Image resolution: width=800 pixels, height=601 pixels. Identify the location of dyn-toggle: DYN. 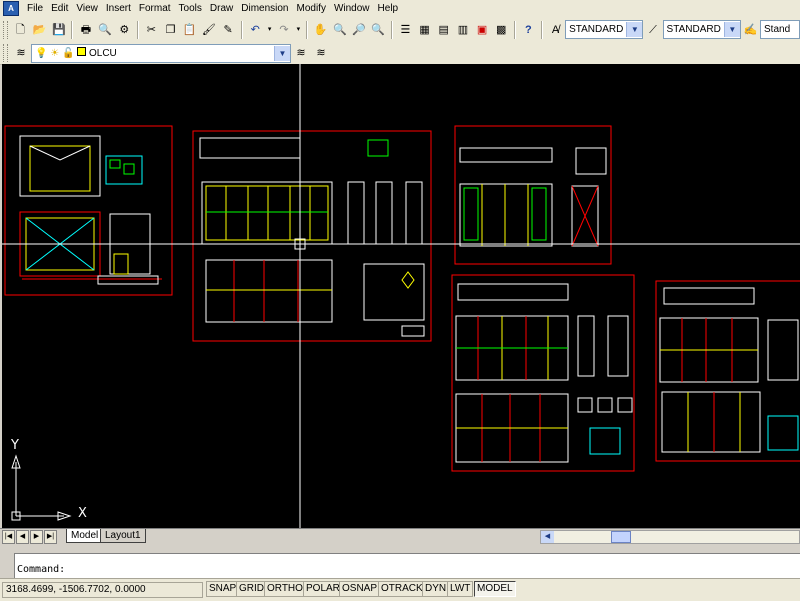
(436, 589).